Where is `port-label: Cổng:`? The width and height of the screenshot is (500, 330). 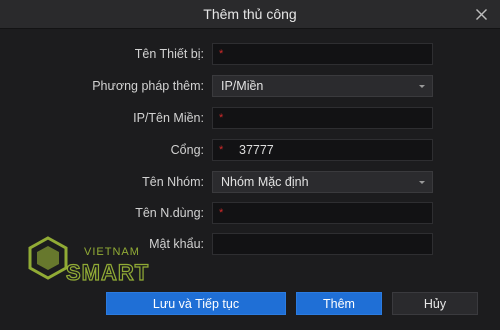
port-label: Cổng: is located at coordinates (187, 150).